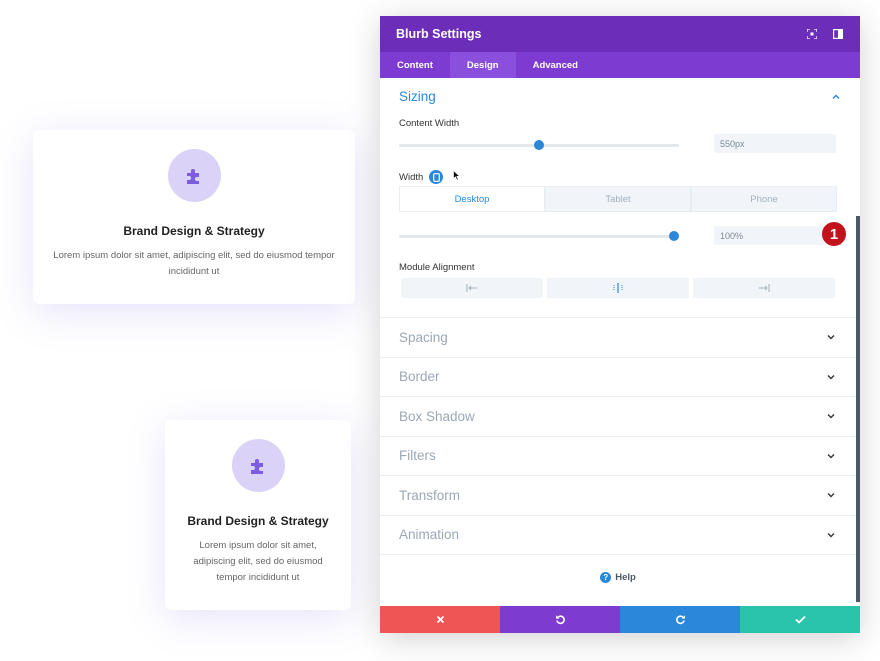 Image resolution: width=880 pixels, height=661 pixels. What do you see at coordinates (555, 65) in the screenshot?
I see `tab-advanced: Advanced` at bounding box center [555, 65].